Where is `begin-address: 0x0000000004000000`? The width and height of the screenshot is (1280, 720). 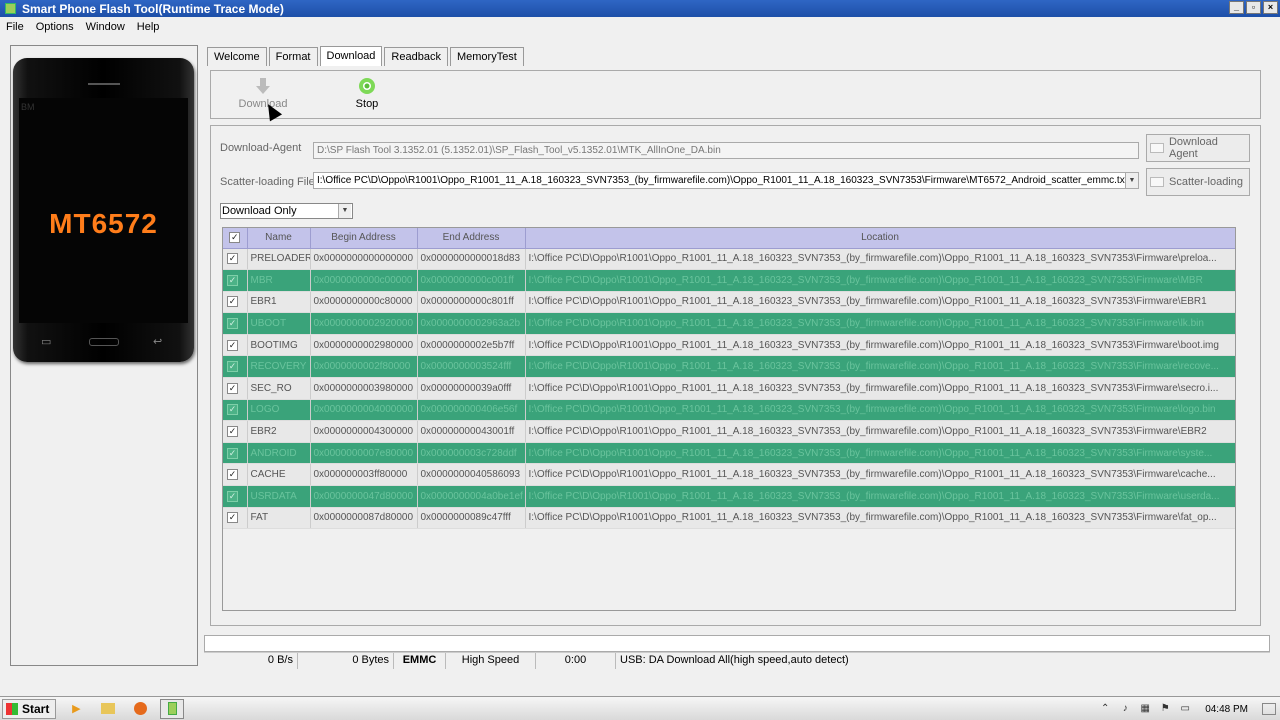
begin-address: 0x0000000004000000 is located at coordinates (364, 410).